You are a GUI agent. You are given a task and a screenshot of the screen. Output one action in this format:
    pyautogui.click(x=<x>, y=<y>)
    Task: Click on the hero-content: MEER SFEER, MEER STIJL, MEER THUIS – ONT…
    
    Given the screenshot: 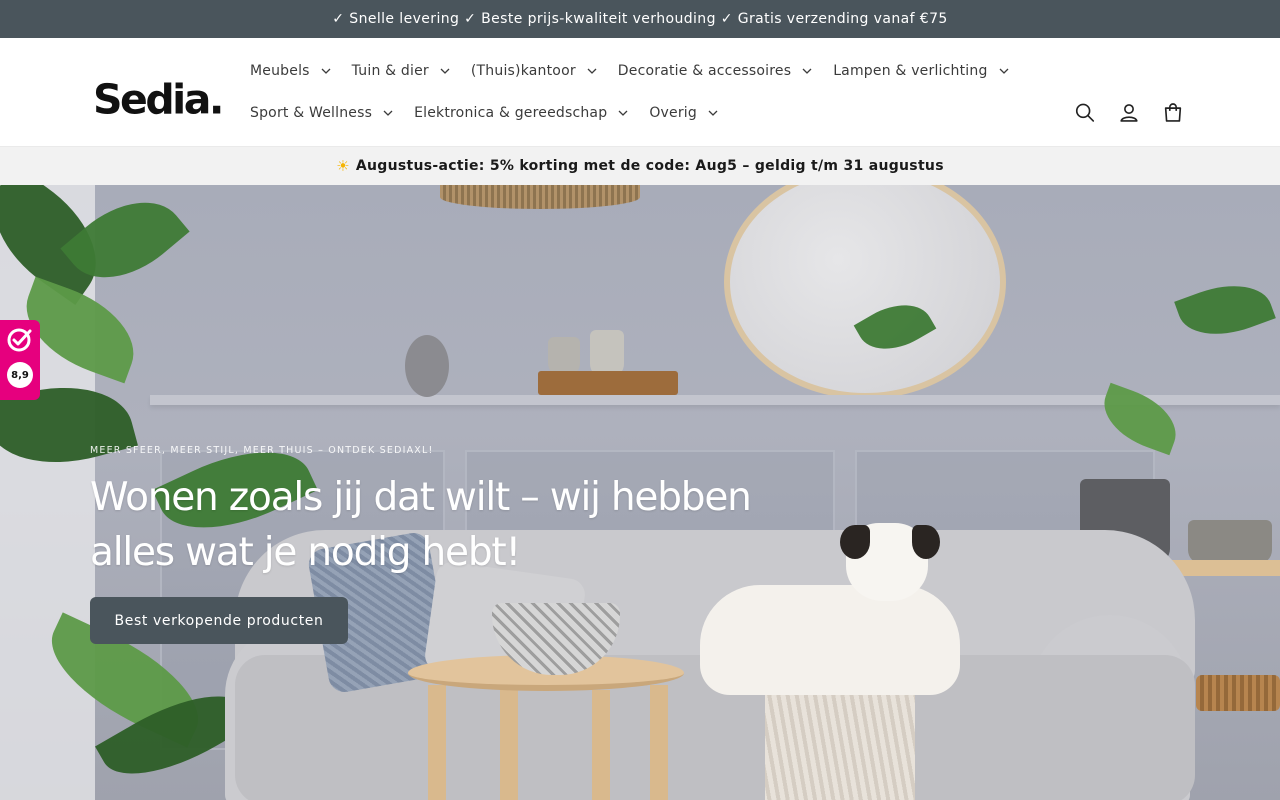 What is the action you would take?
    pyautogui.click(x=450, y=512)
    